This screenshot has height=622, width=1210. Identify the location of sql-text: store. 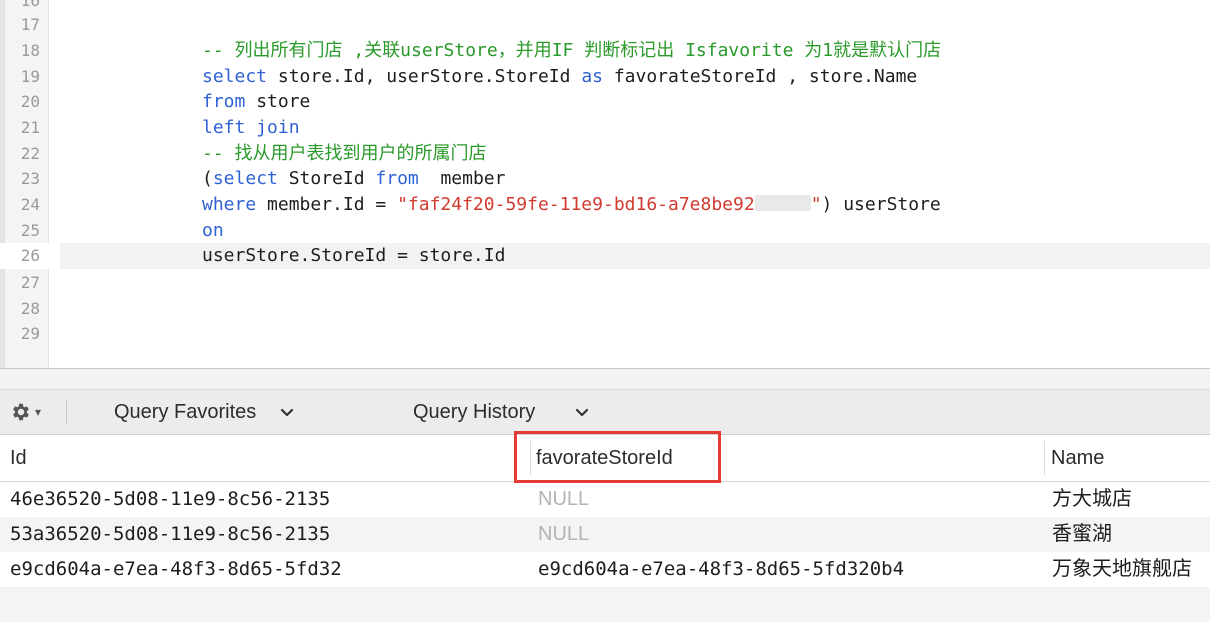
(278, 101).